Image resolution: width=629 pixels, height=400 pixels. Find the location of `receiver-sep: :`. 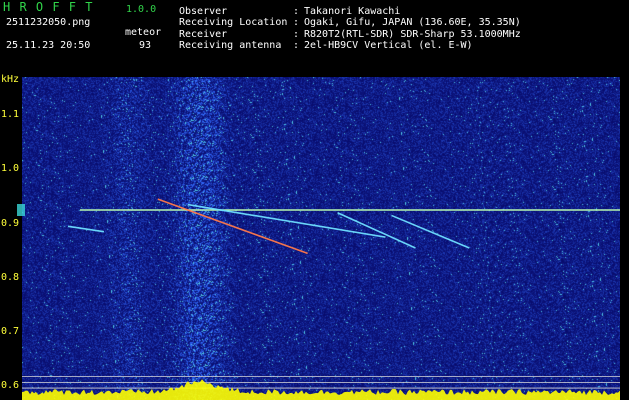

receiver-sep: : is located at coordinates (296, 34).